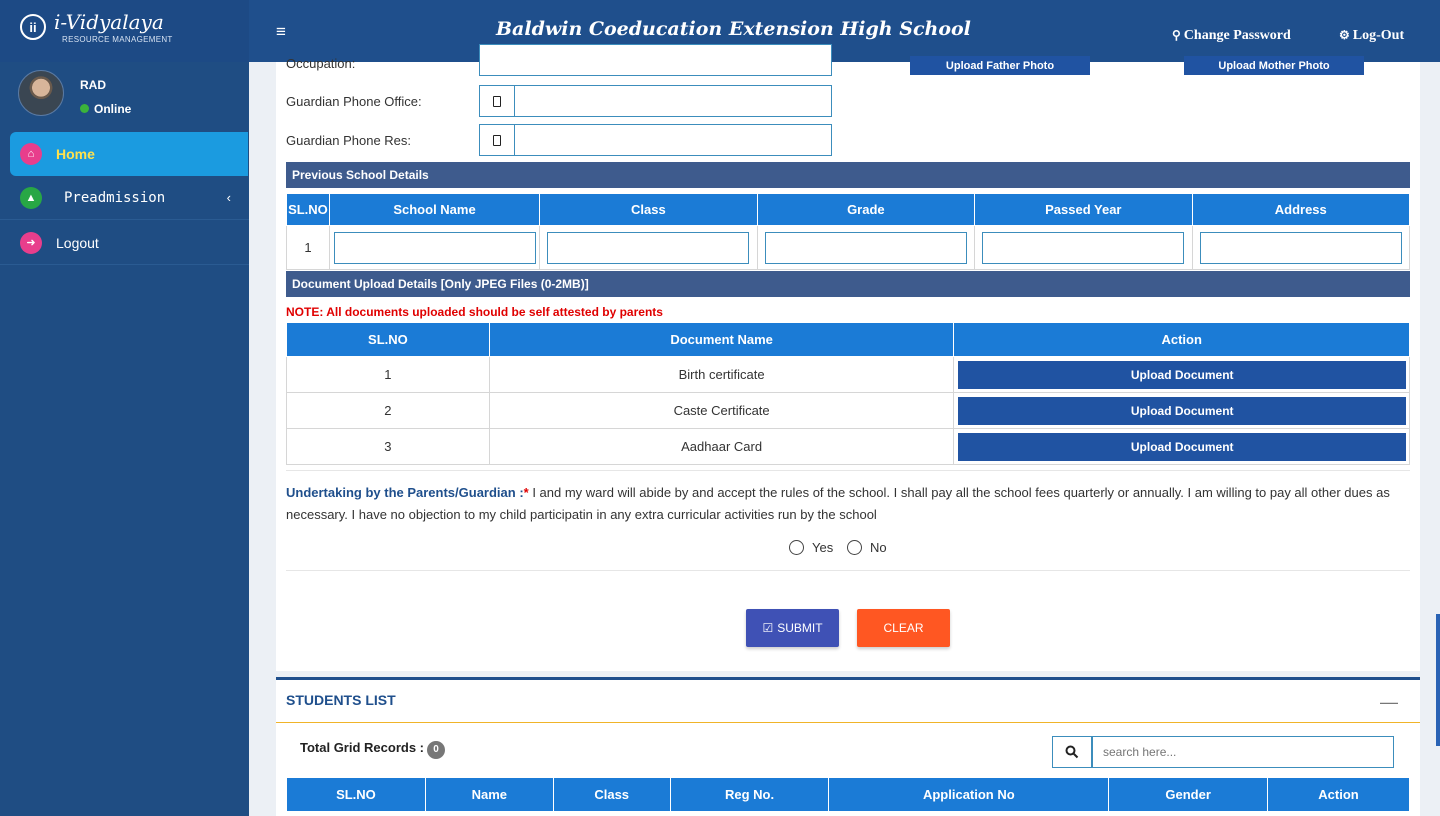 The height and width of the screenshot is (816, 1440). I want to click on chevron-left-icon: ‹, so click(228, 197).